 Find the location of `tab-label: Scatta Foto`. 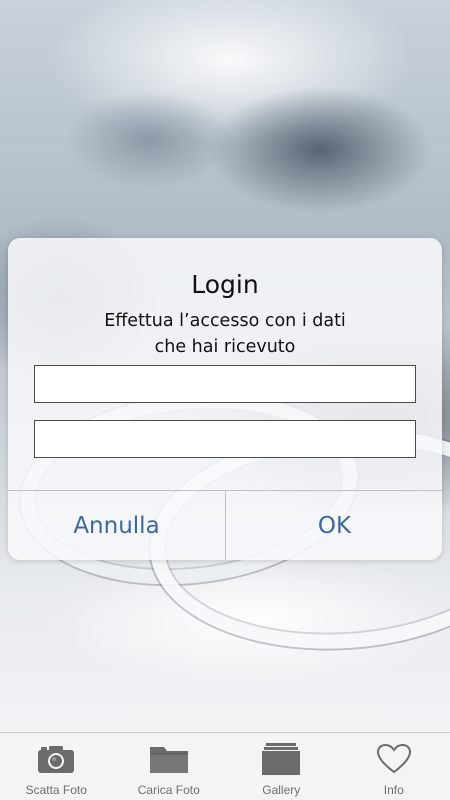

tab-label: Scatta Foto is located at coordinates (56, 790).